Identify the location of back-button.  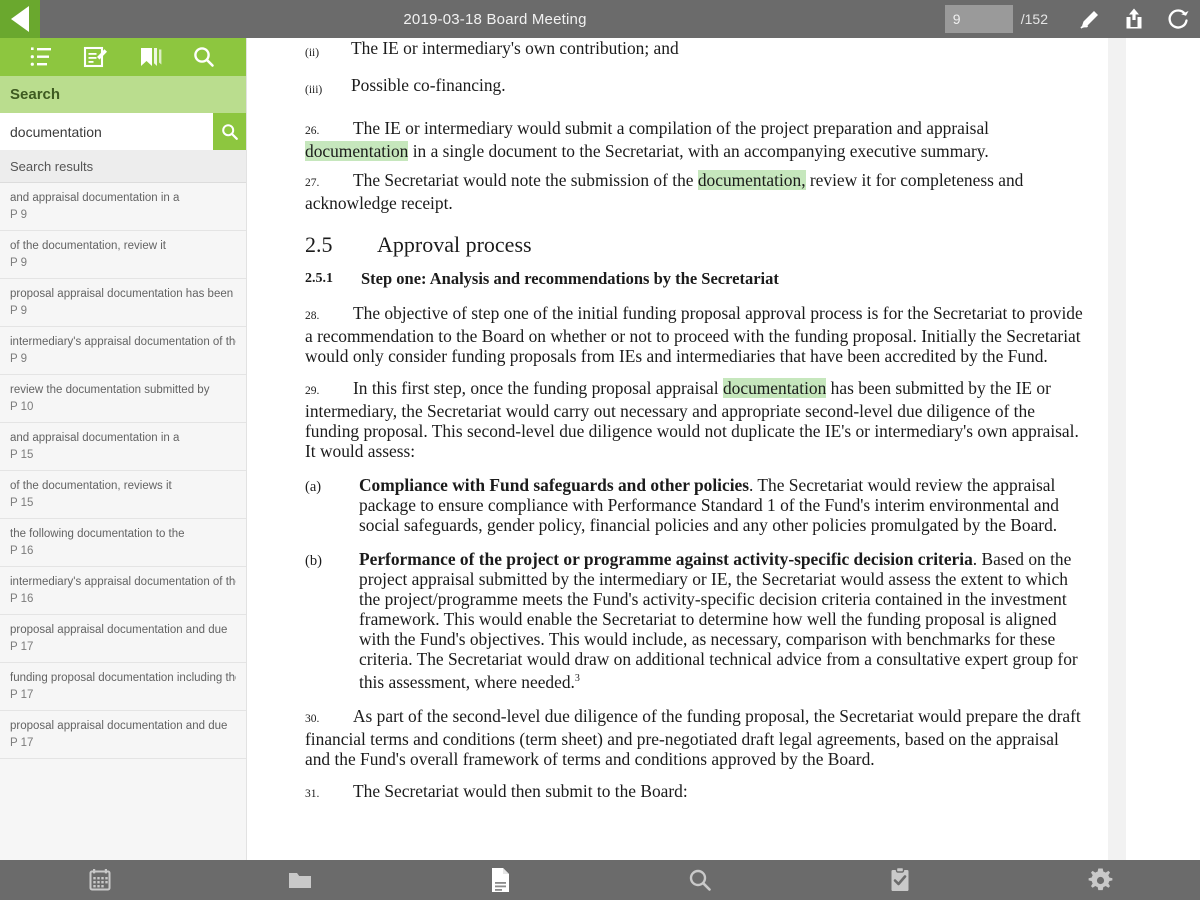
(20, 19).